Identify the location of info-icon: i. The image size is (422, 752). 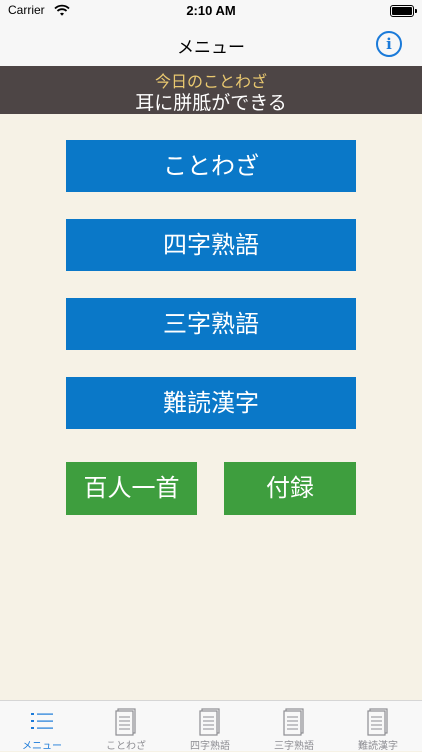
(389, 44).